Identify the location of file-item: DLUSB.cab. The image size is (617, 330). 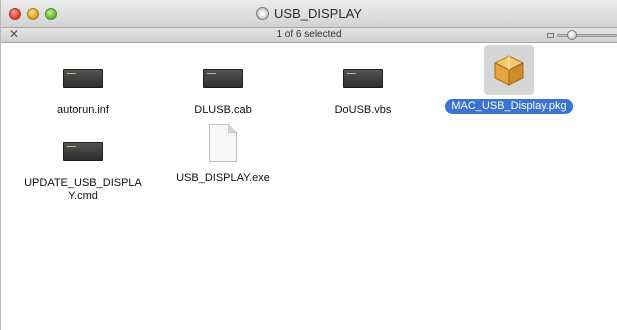
(223, 83).